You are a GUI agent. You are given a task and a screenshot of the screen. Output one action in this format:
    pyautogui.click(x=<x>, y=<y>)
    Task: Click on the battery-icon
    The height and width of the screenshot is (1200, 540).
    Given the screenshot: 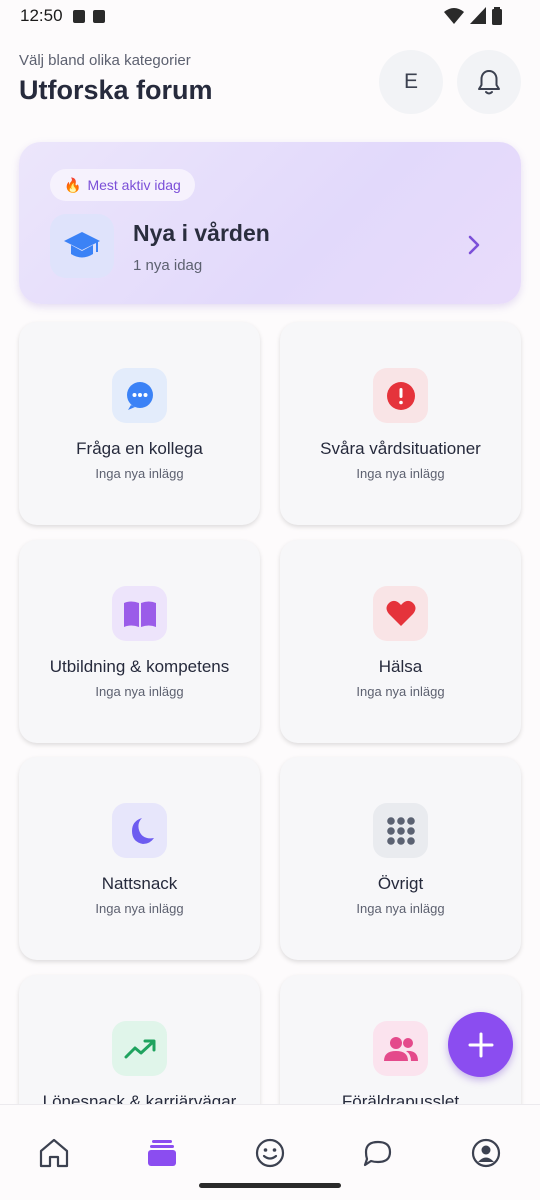 What is the action you would take?
    pyautogui.click(x=497, y=16)
    